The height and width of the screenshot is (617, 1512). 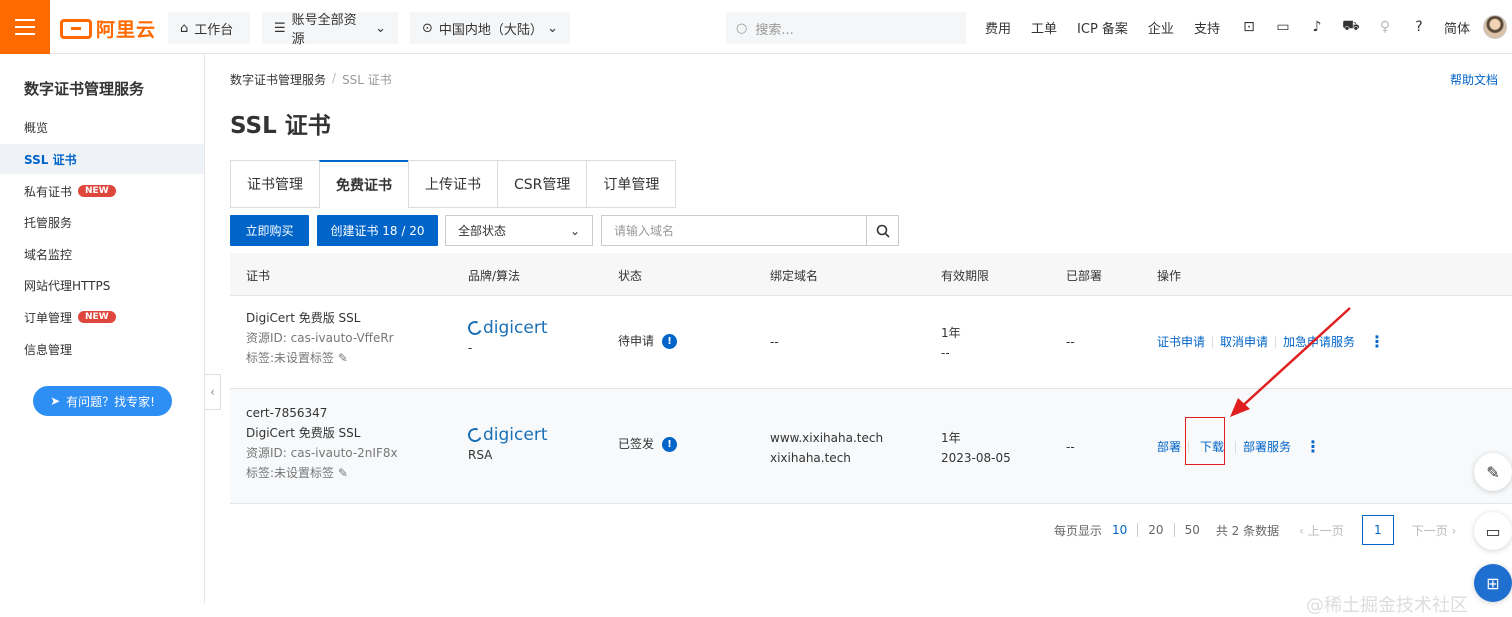 I want to click on buy-now-button: 立即购买, so click(x=269, y=230).